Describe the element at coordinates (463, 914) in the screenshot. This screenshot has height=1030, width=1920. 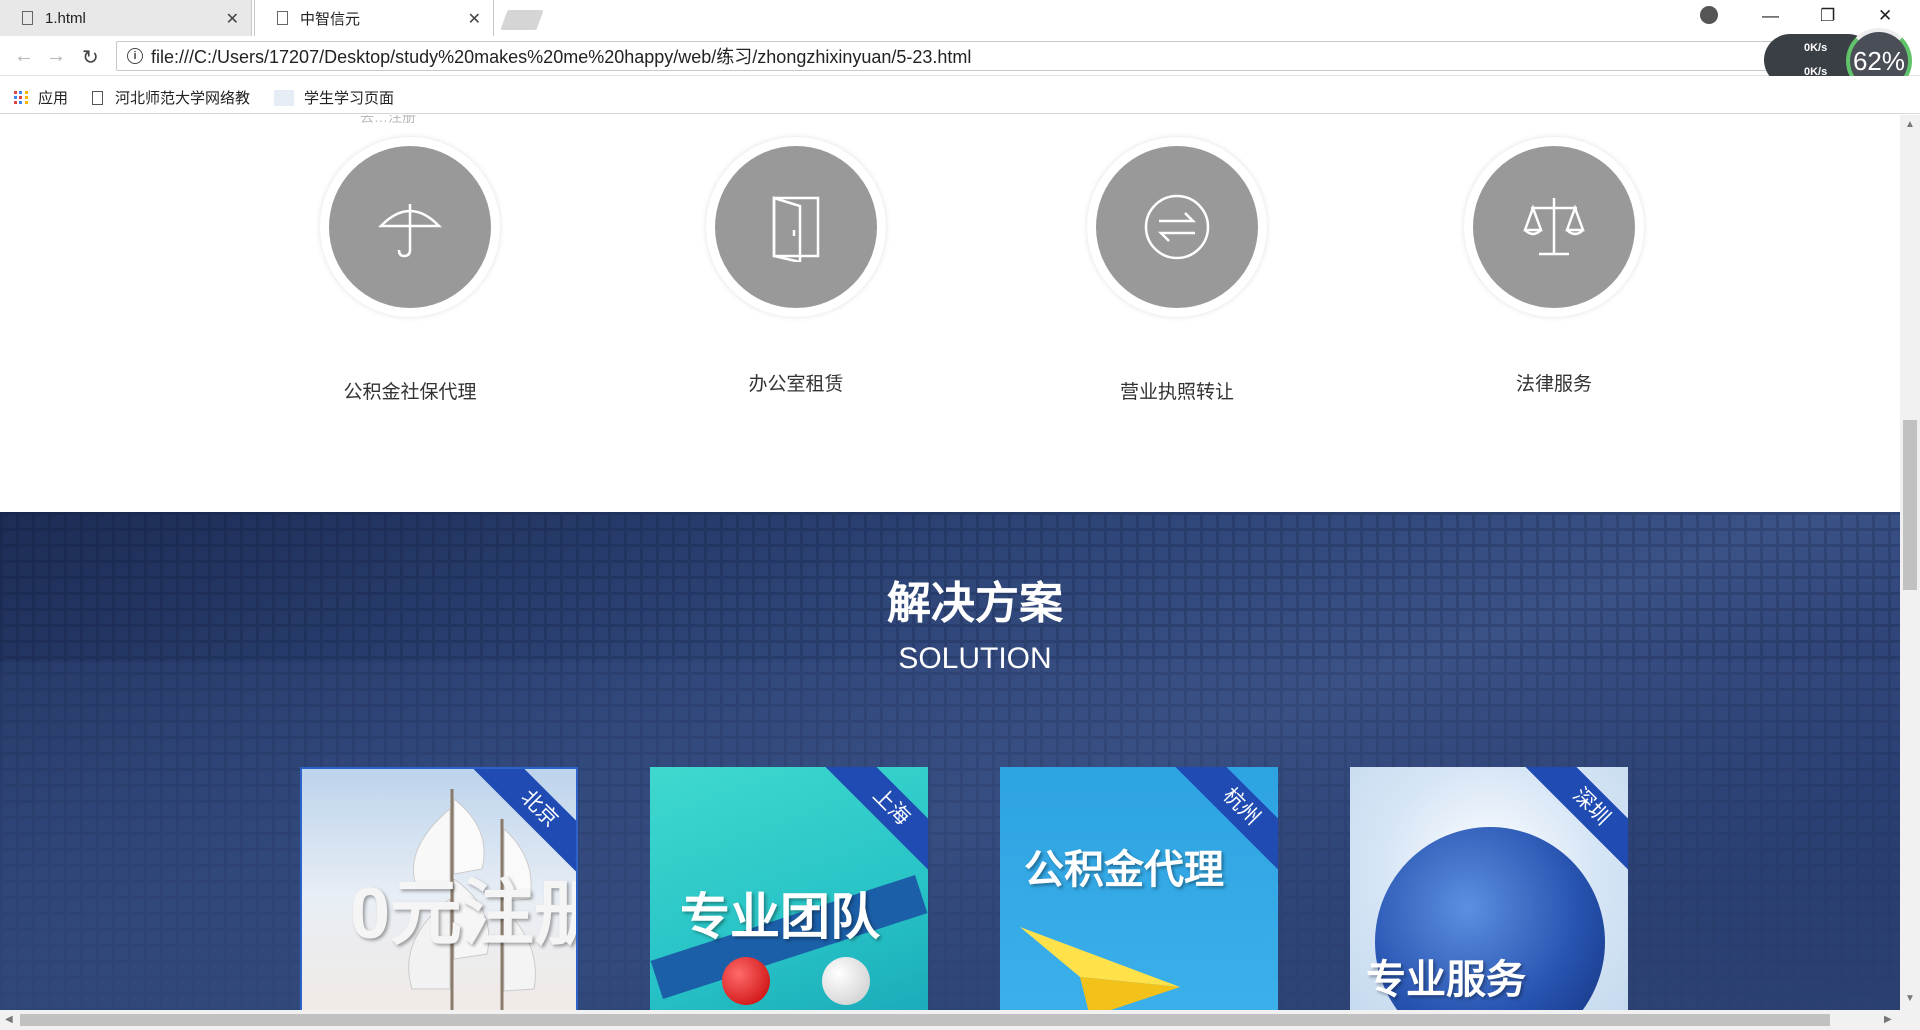
I see `card-headline: 0元注册` at that location.